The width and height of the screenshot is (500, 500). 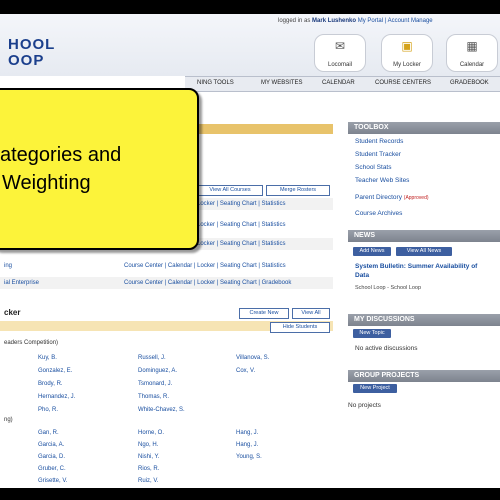 I want to click on news-header: NEWS, so click(x=424, y=236).